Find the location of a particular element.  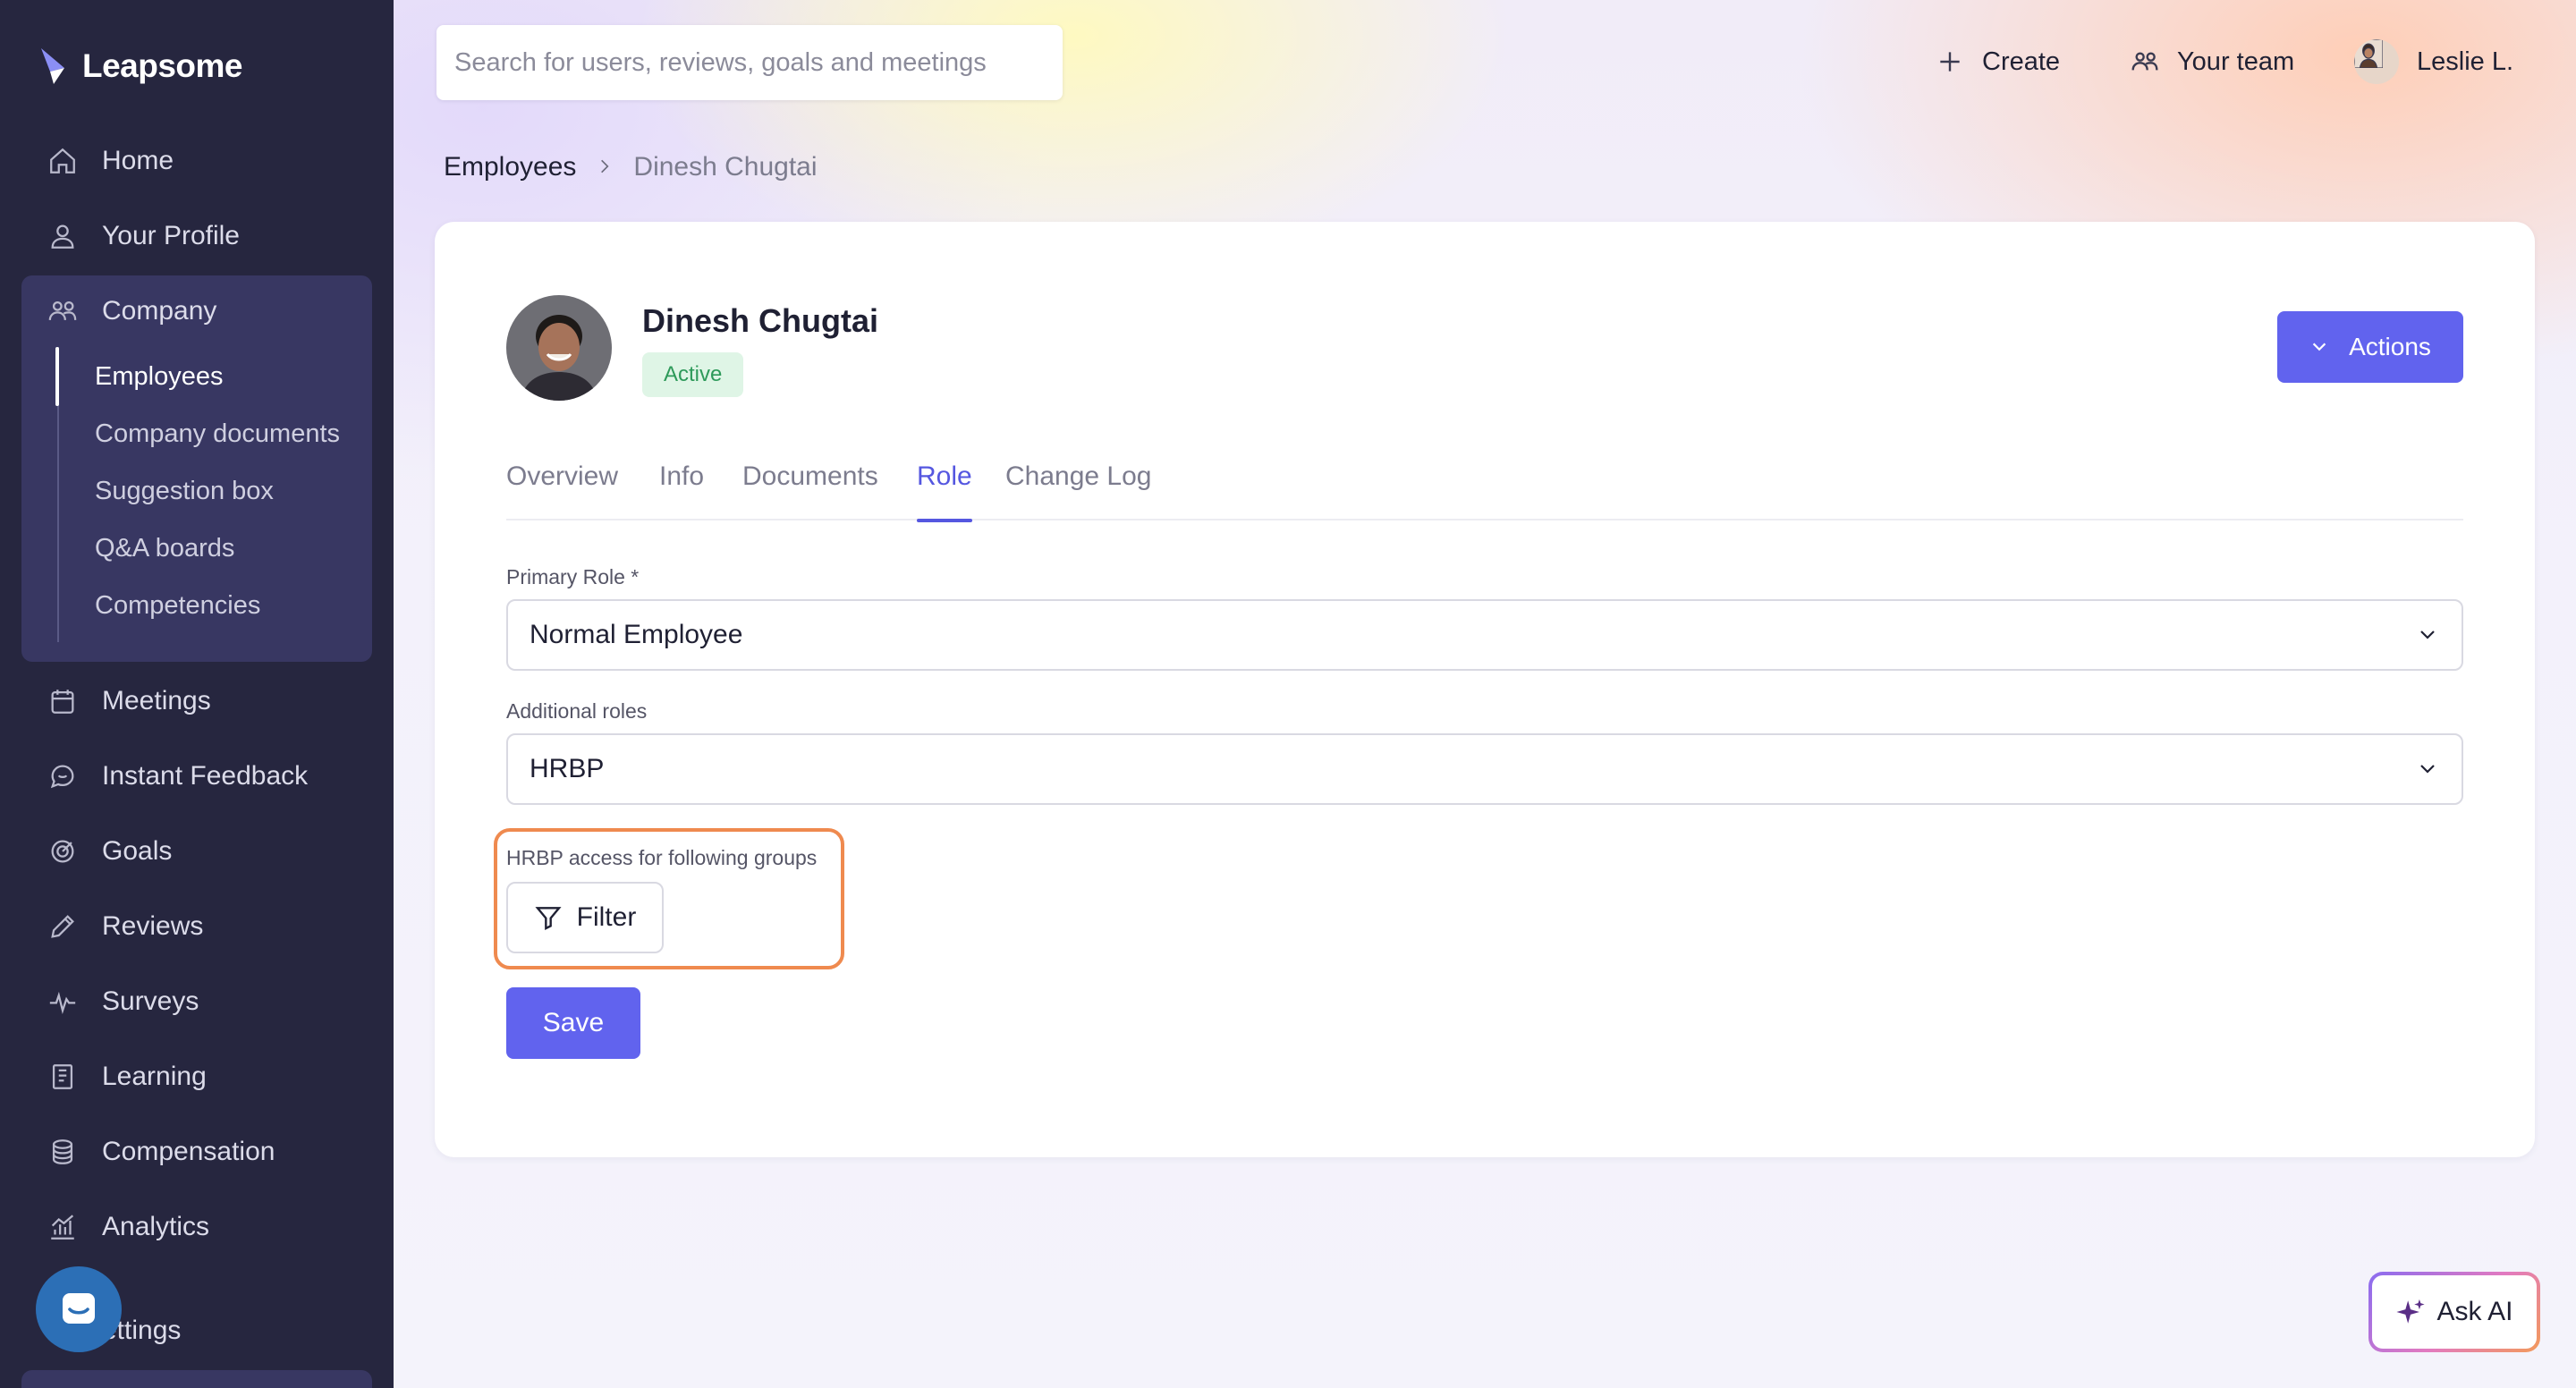

sidebar-item-label: Company is located at coordinates (159, 311).